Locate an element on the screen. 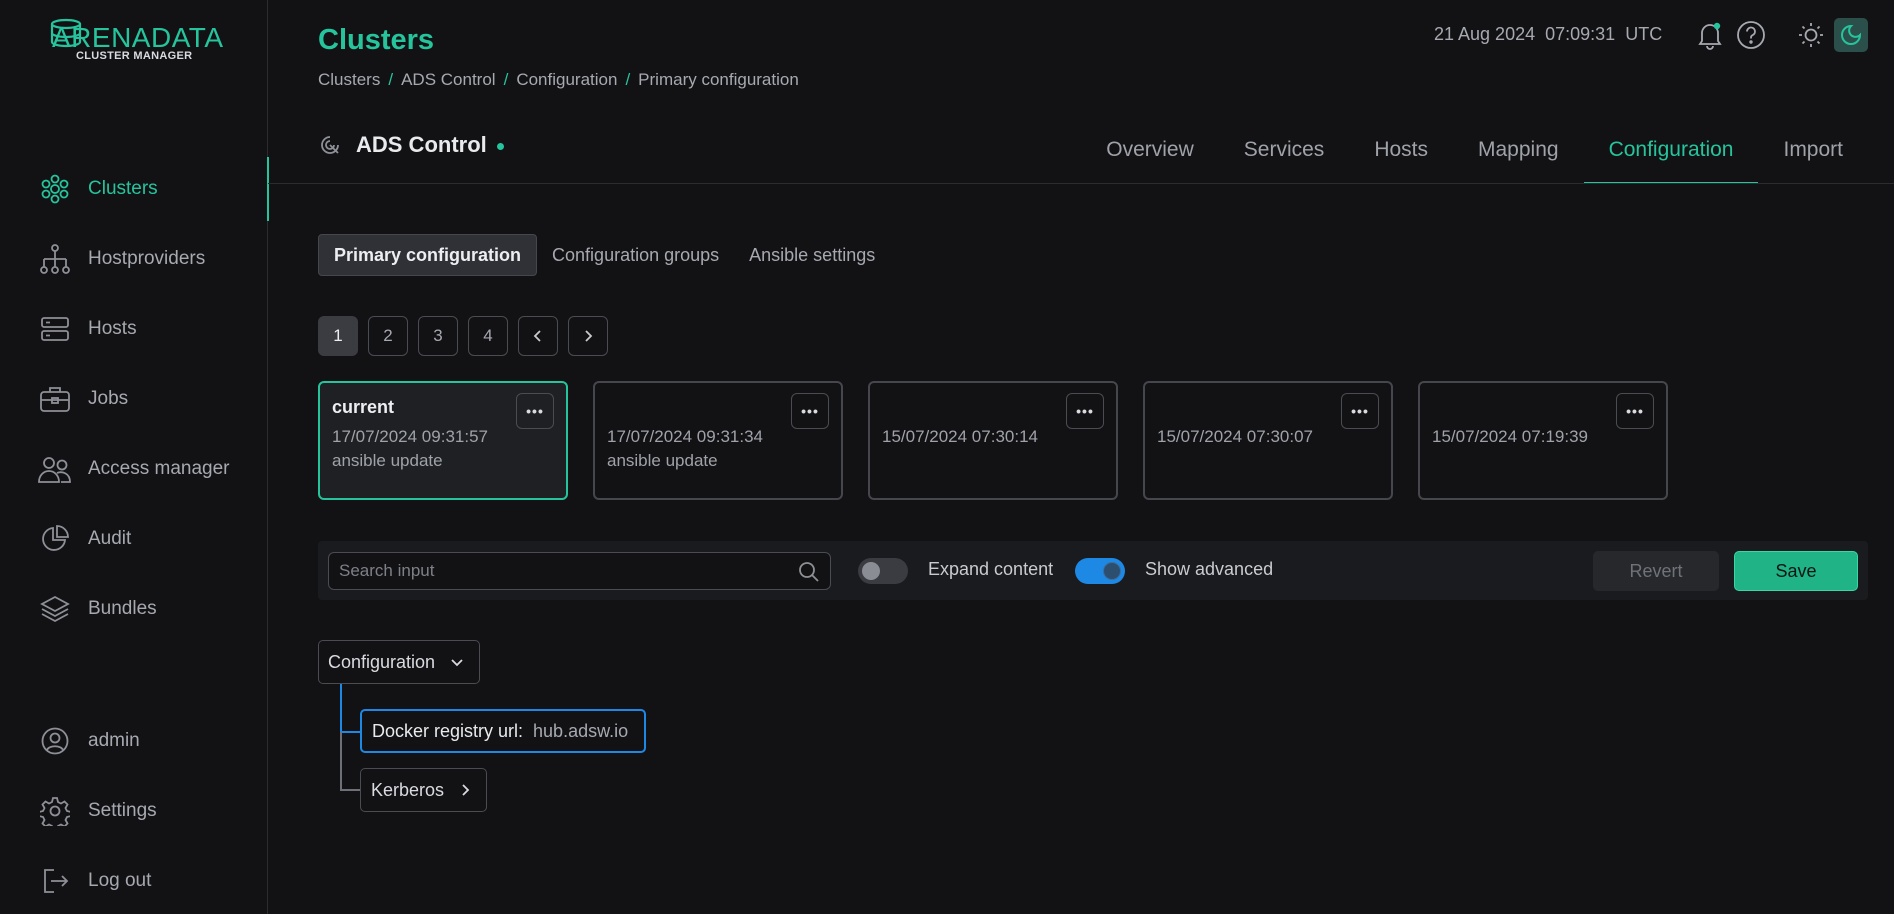  user-icon is located at coordinates (55, 741).